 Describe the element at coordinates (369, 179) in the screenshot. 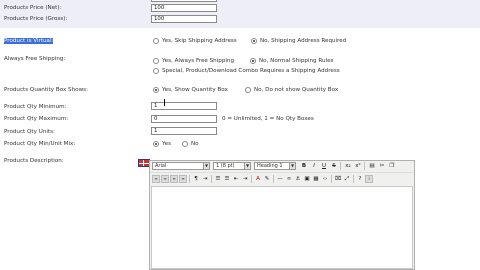

I see `info-icon: i` at that location.